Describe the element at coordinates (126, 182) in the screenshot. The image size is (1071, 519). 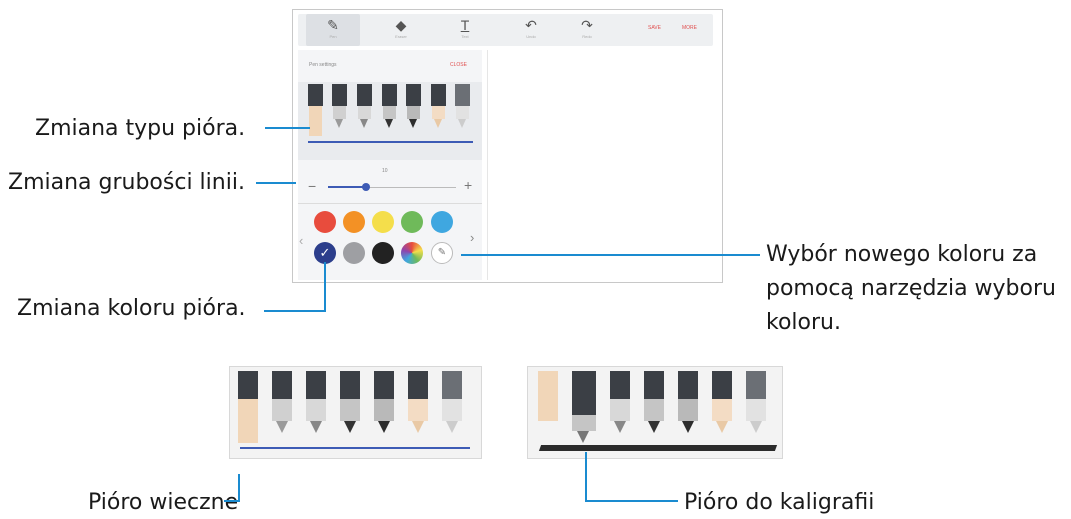
I see `callout-line-thickness: Zmiana grubości linii.` at that location.